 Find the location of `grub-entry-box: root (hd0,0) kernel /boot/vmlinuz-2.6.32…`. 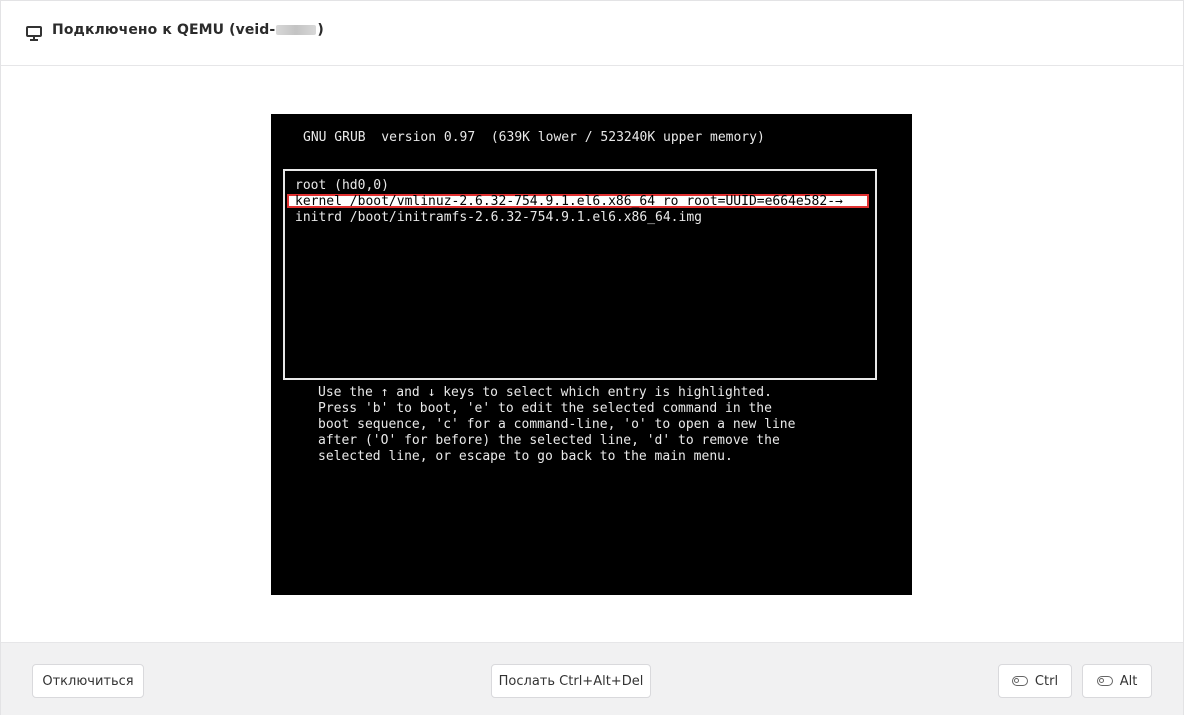

grub-entry-box: root (hd0,0) kernel /boot/vmlinuz-2.6.32… is located at coordinates (580, 274).